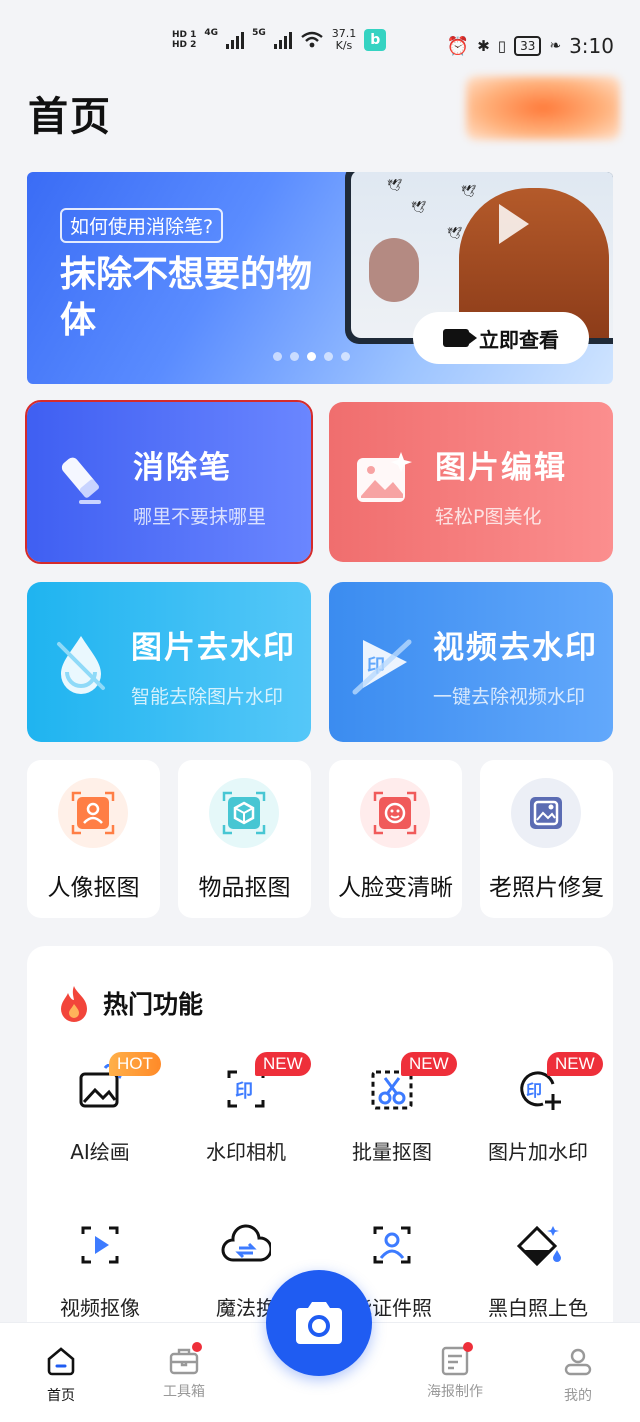 The image size is (640, 1422). Describe the element at coordinates (81, 480) in the screenshot. I see `eraser-icon` at that location.